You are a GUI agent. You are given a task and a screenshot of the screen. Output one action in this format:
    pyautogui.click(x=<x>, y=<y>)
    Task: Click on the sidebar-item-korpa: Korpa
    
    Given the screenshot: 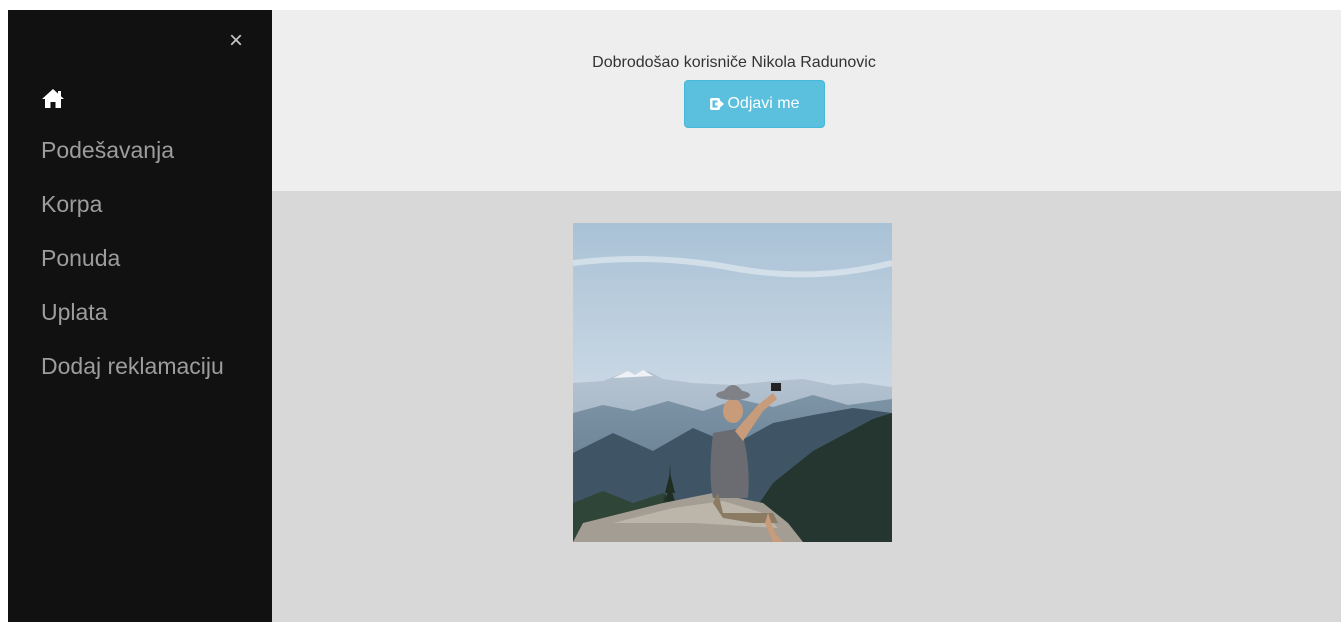 What is the action you would take?
    pyautogui.click(x=71, y=204)
    